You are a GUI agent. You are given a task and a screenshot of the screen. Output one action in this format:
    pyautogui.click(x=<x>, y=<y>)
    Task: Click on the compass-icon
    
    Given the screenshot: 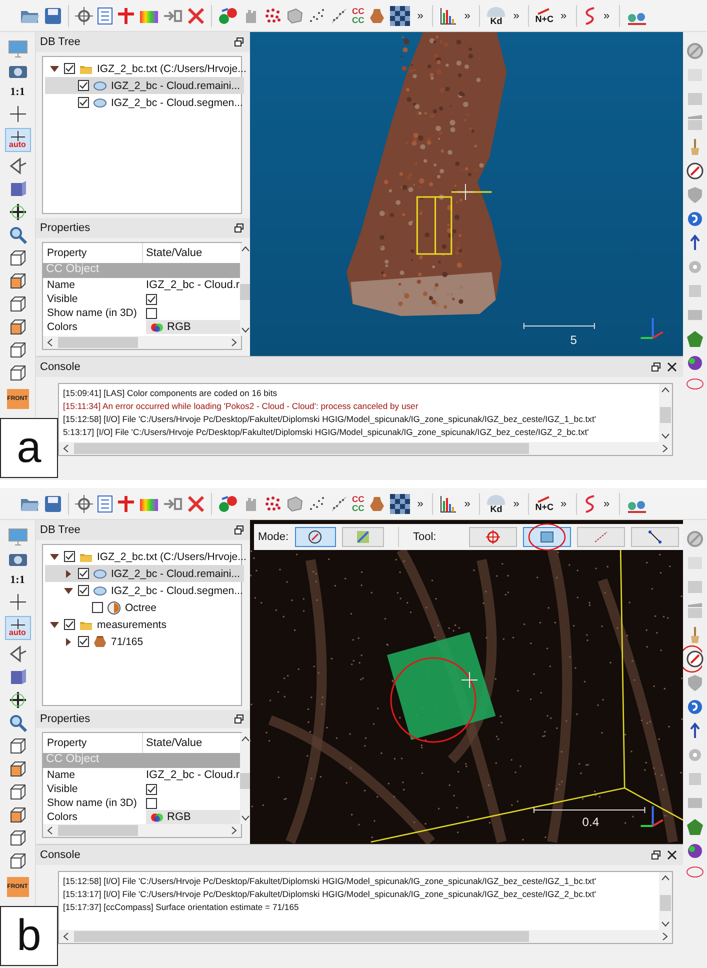 What is the action you would take?
    pyautogui.click(x=695, y=659)
    